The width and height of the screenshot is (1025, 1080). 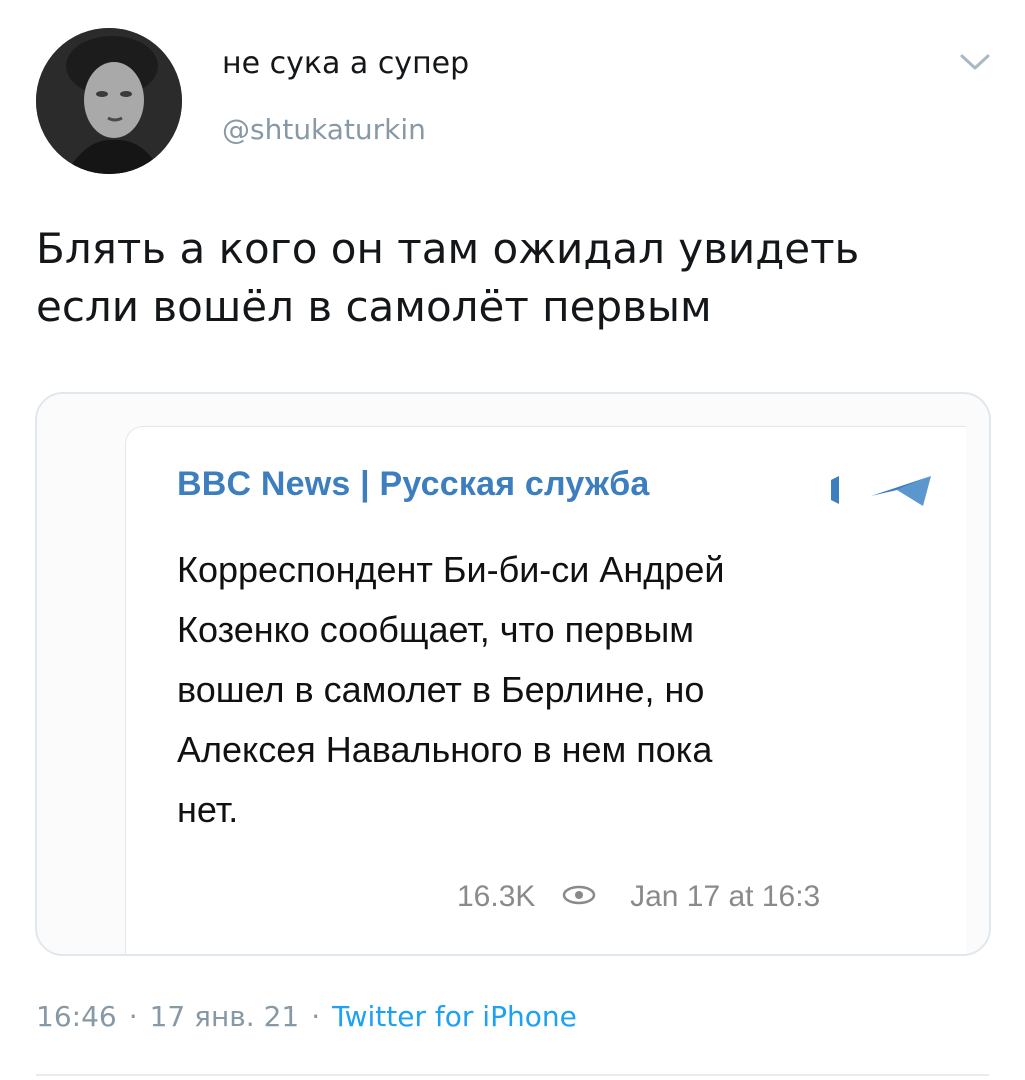 I want to click on channel-name: BBC News | Русская служба, so click(x=413, y=484).